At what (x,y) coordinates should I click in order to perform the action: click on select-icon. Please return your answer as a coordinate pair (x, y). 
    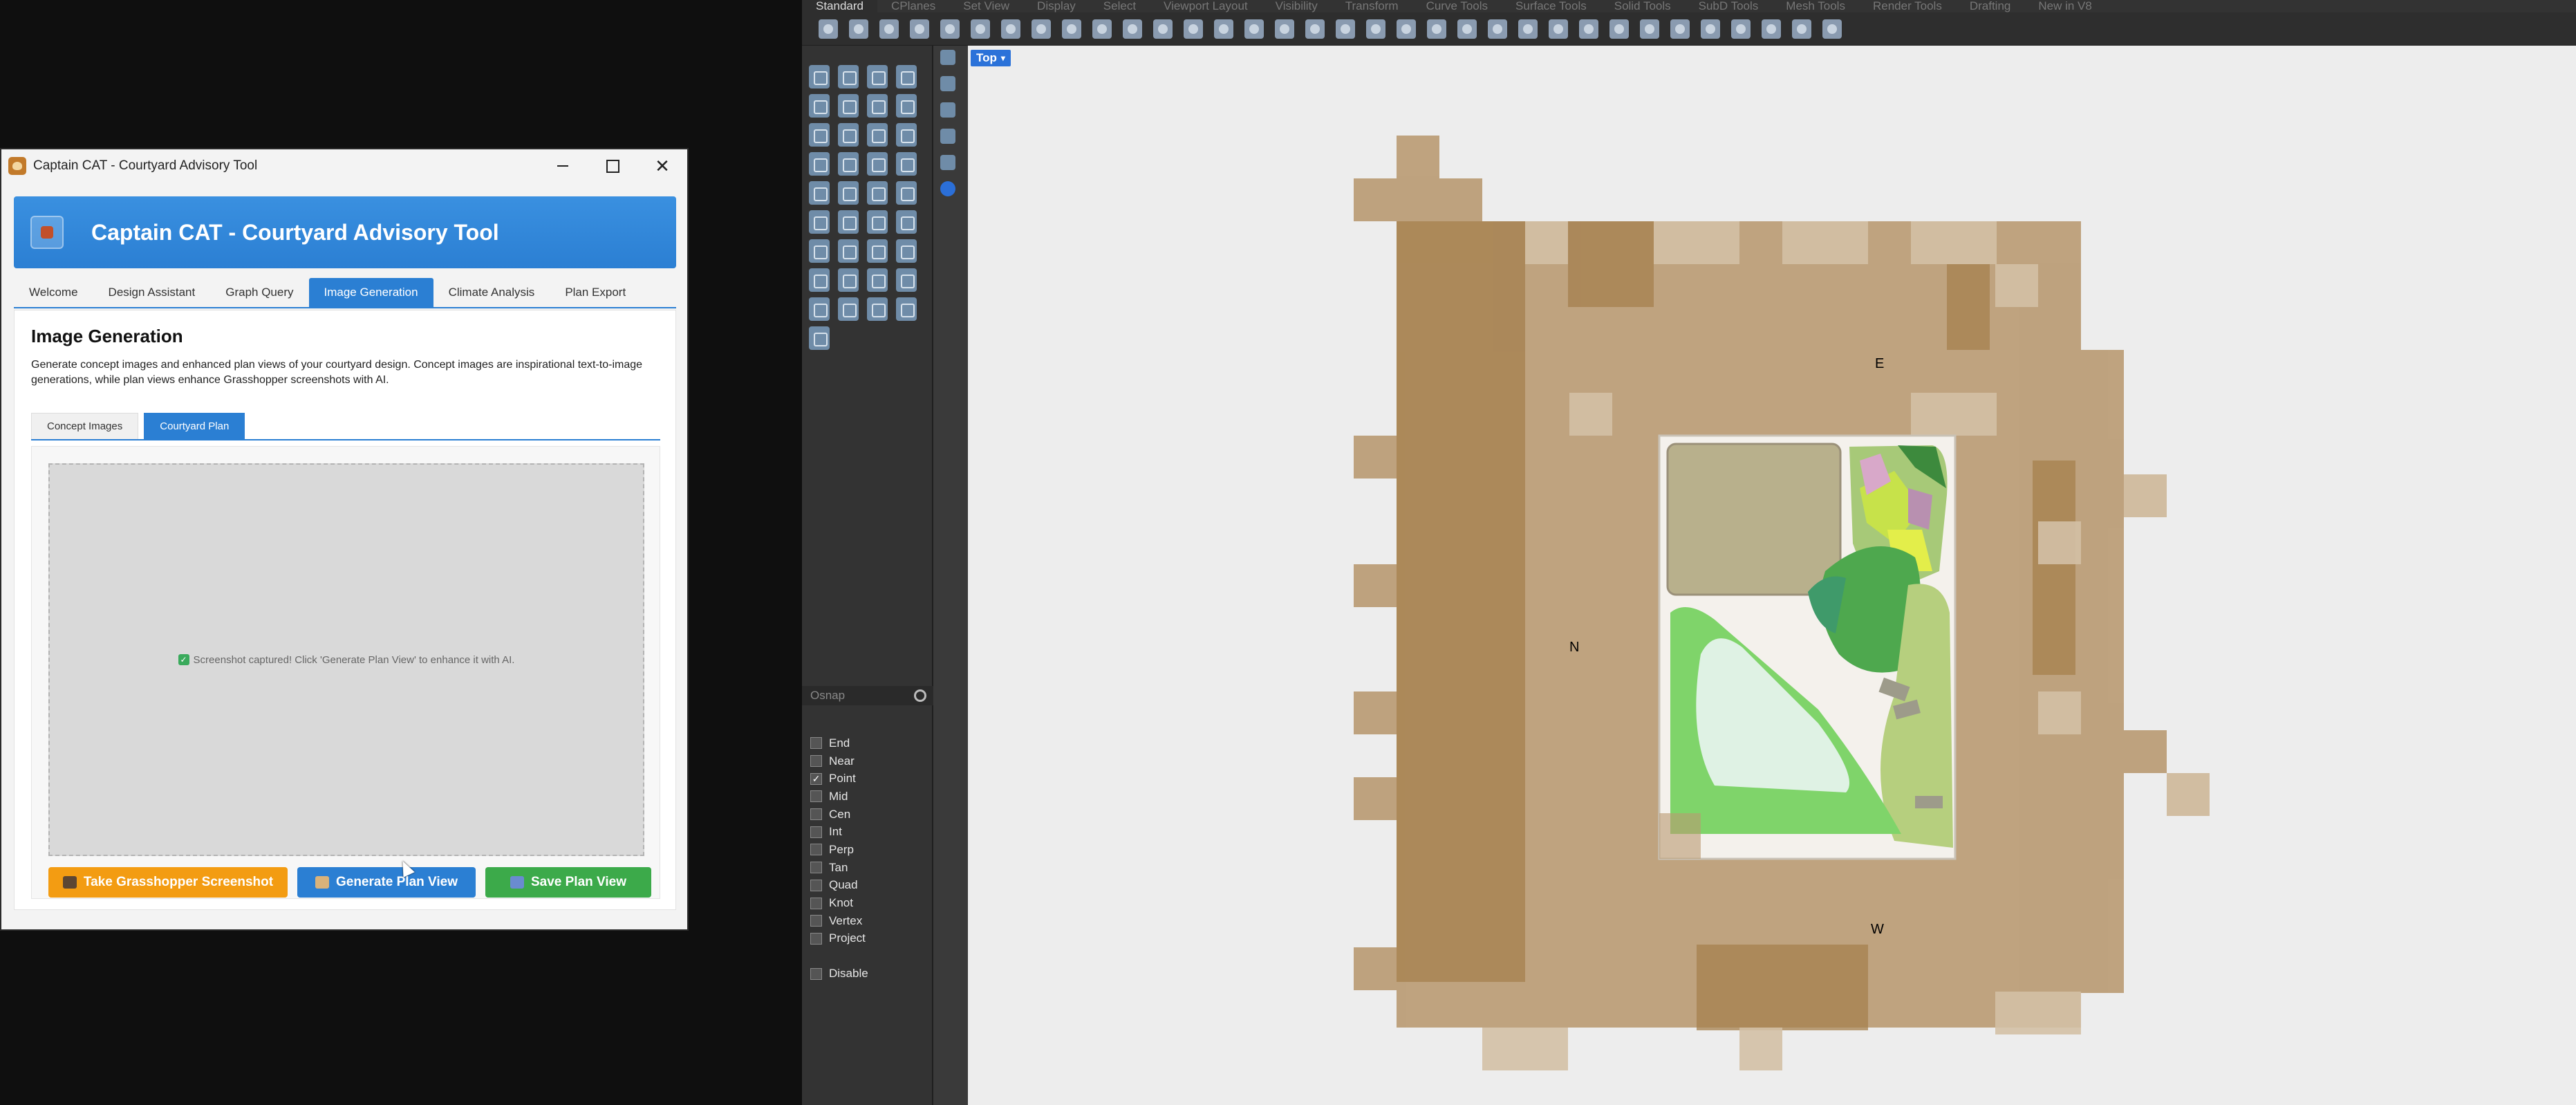
    Looking at the image, I should click on (1436, 29).